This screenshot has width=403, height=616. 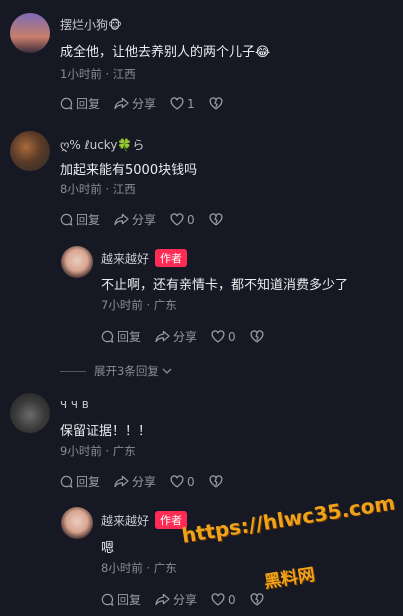 I want to click on reply-meta: 8小时前 · 广东, so click(x=139, y=568).